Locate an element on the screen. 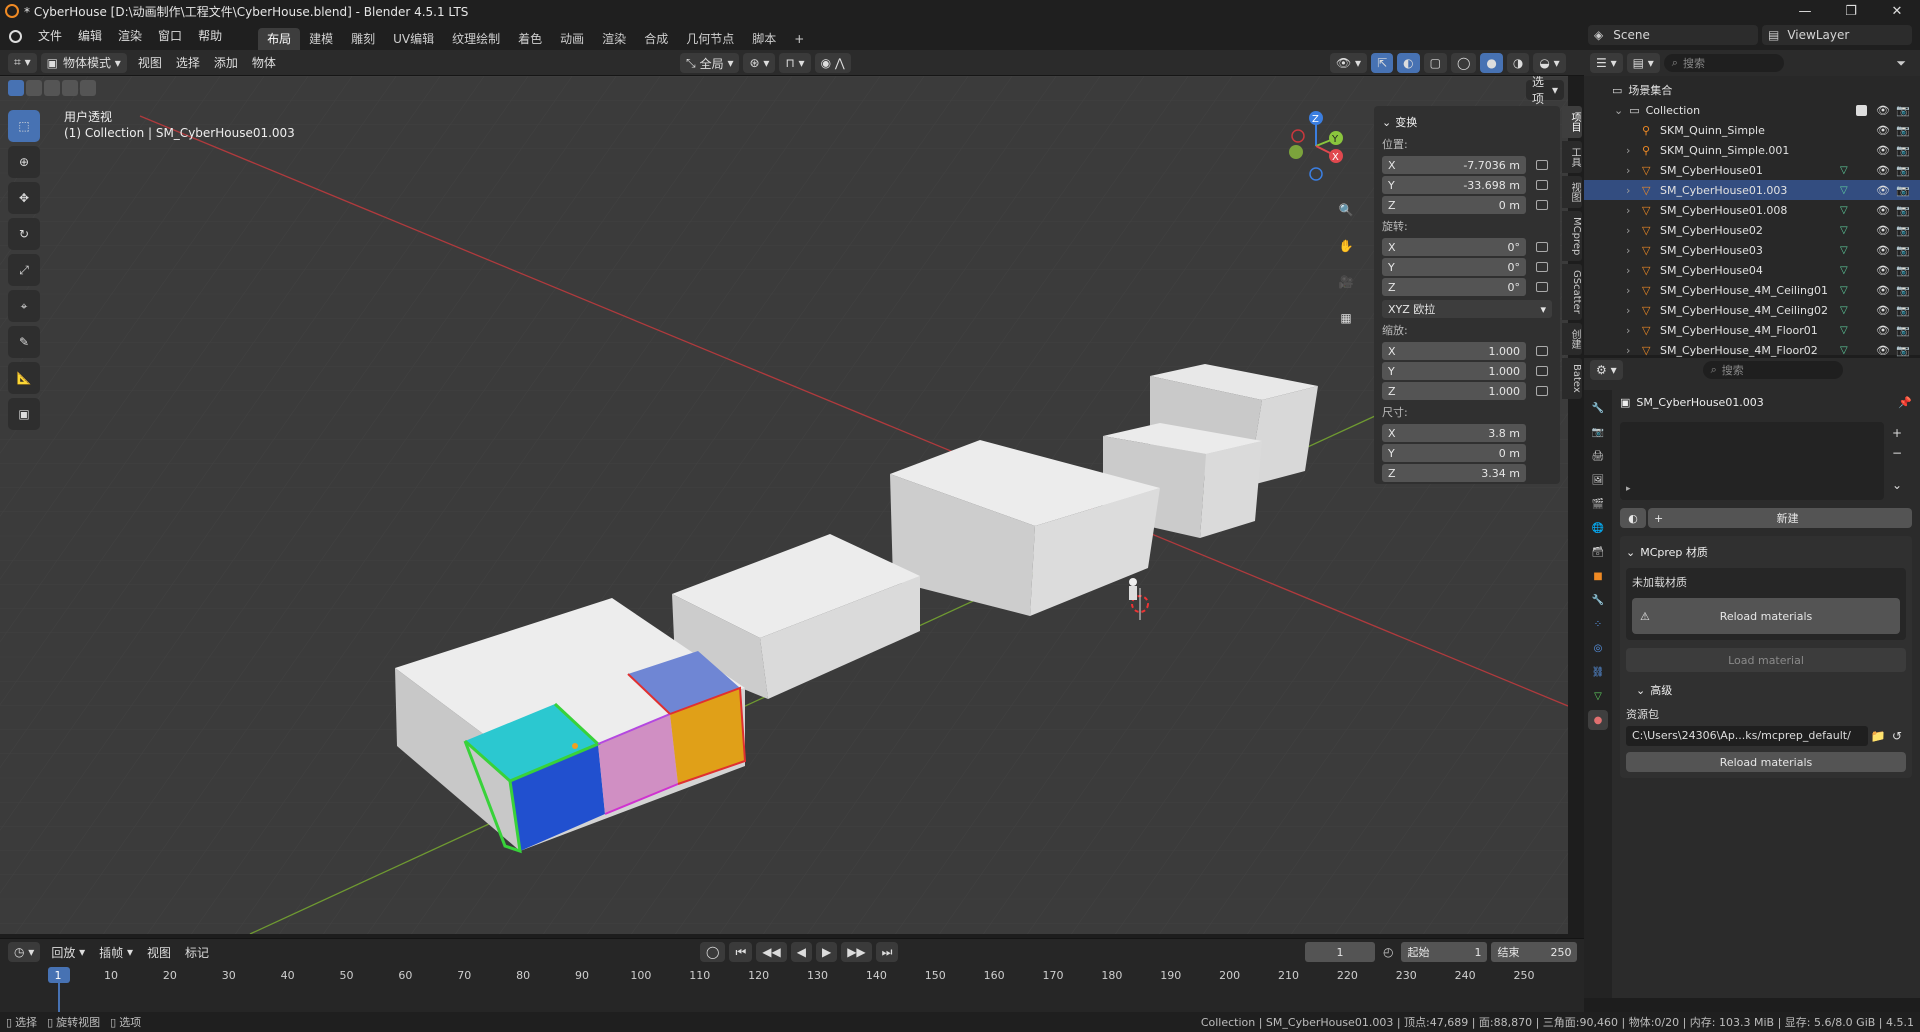 The height and width of the screenshot is (1032, 1920). data-tab-icon: ▽ is located at coordinates (1598, 696).